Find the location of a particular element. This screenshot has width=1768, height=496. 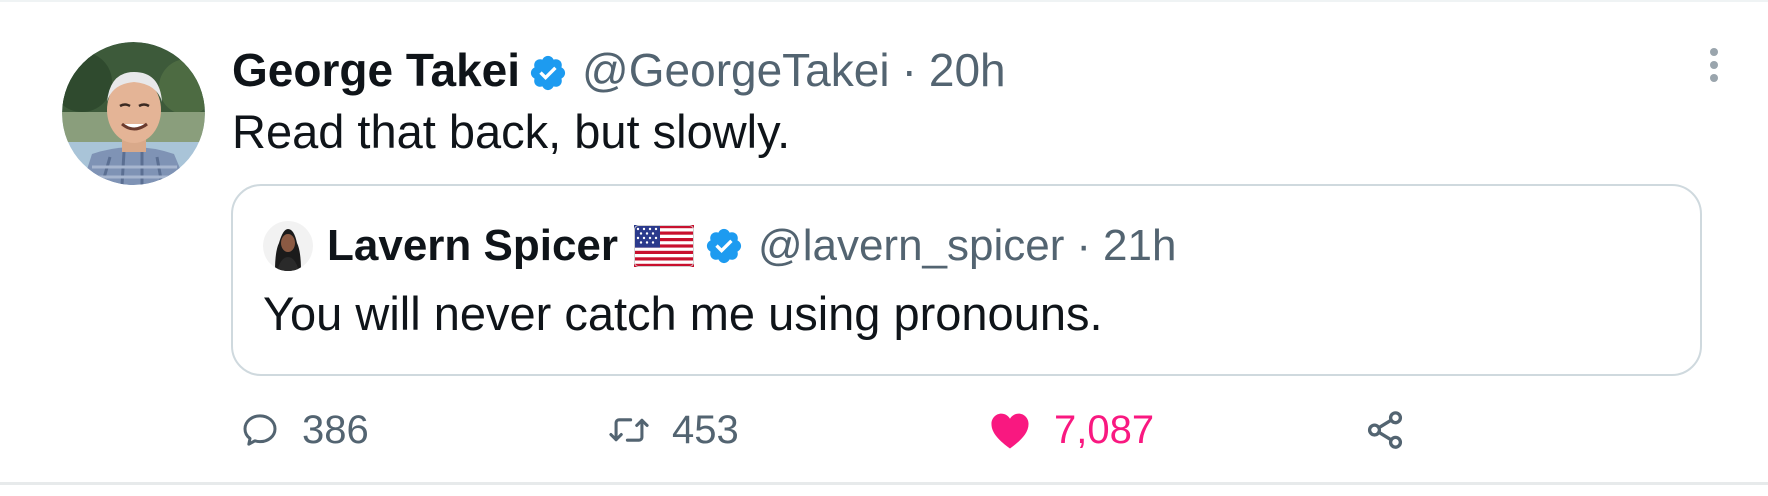

like-count: 7,087 is located at coordinates (1104, 429).